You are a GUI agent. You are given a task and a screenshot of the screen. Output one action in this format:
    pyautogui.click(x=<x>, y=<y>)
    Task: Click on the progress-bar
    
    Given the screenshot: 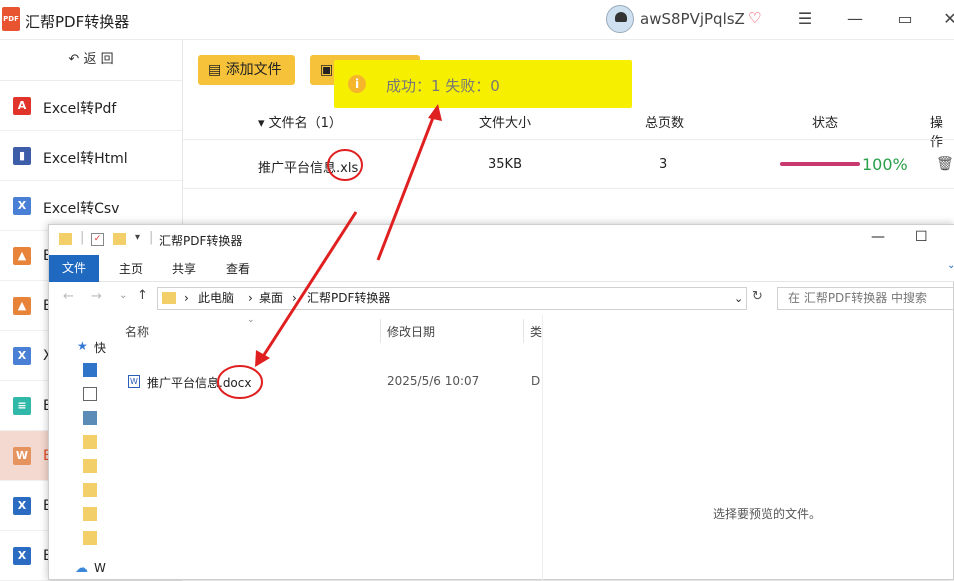 What is the action you would take?
    pyautogui.click(x=820, y=164)
    